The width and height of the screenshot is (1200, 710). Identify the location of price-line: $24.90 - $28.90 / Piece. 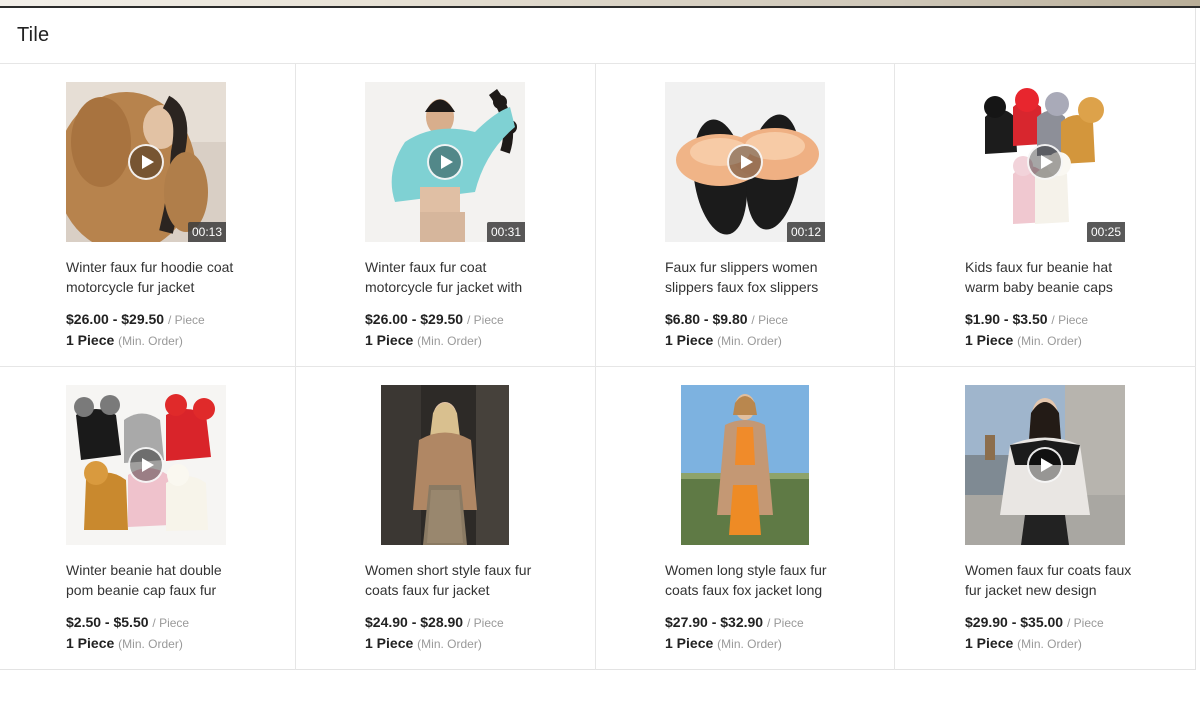
(434, 622).